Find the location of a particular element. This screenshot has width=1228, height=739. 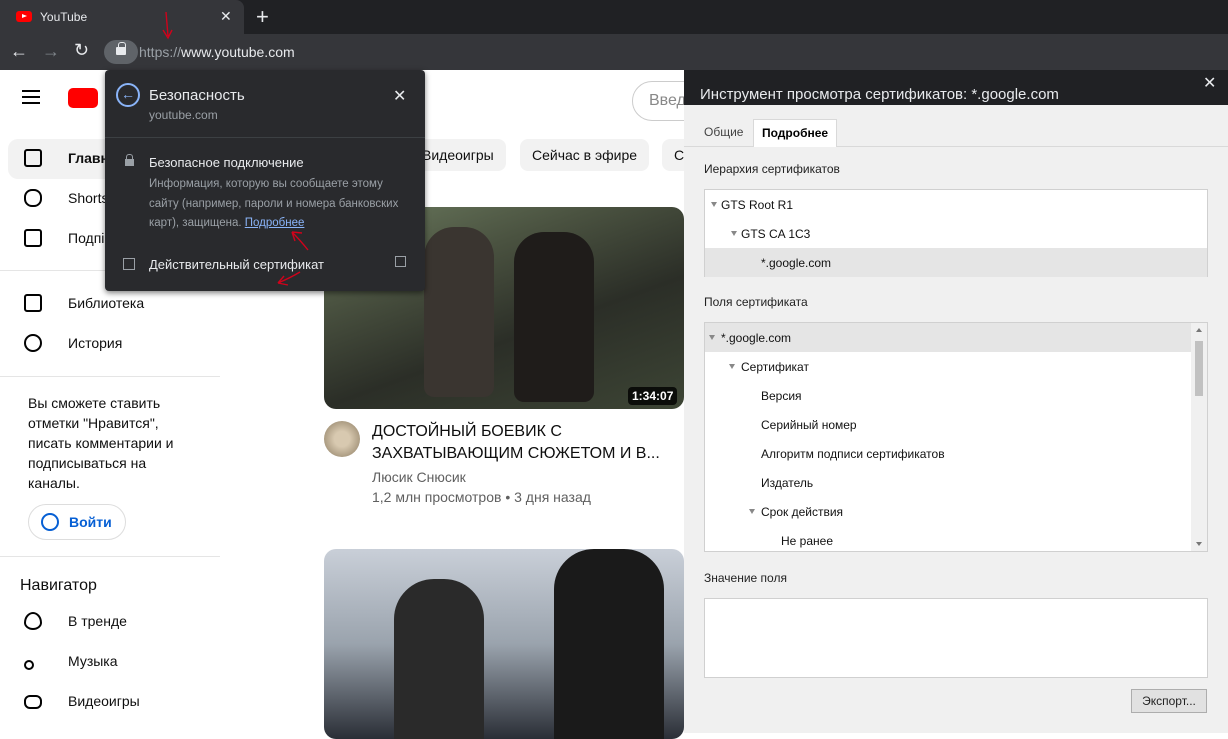

tab-general: Общие is located at coordinates (723, 133).